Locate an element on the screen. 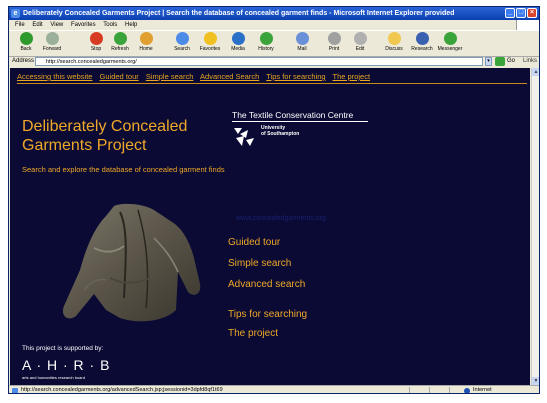 Image resolution: width=547 pixels, height=403 pixels. menu-bar: File Edit View Favorites Tools Help is located at coordinates (274, 25).